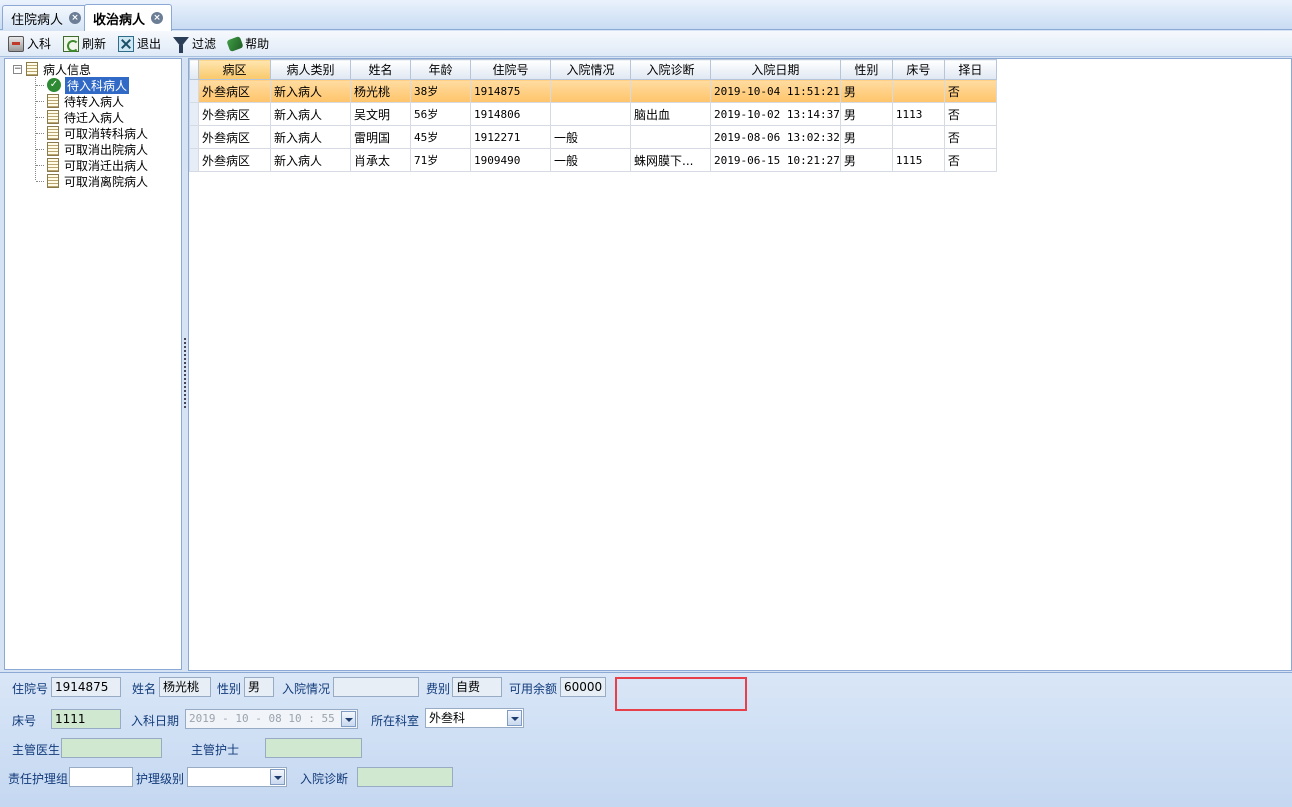 The image size is (1292, 807). What do you see at coordinates (46, 17) in the screenshot?
I see `tab-inpatients: 住院病人 ×` at bounding box center [46, 17].